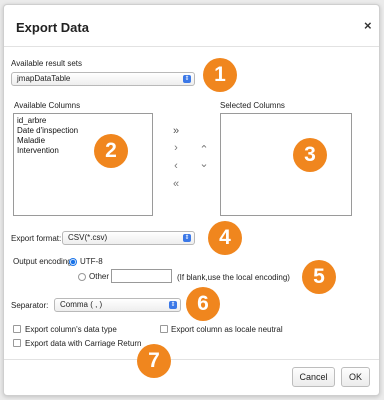 The width and height of the screenshot is (384, 400). I want to click on encoding-utf8-label: UTF-8, so click(91, 261).